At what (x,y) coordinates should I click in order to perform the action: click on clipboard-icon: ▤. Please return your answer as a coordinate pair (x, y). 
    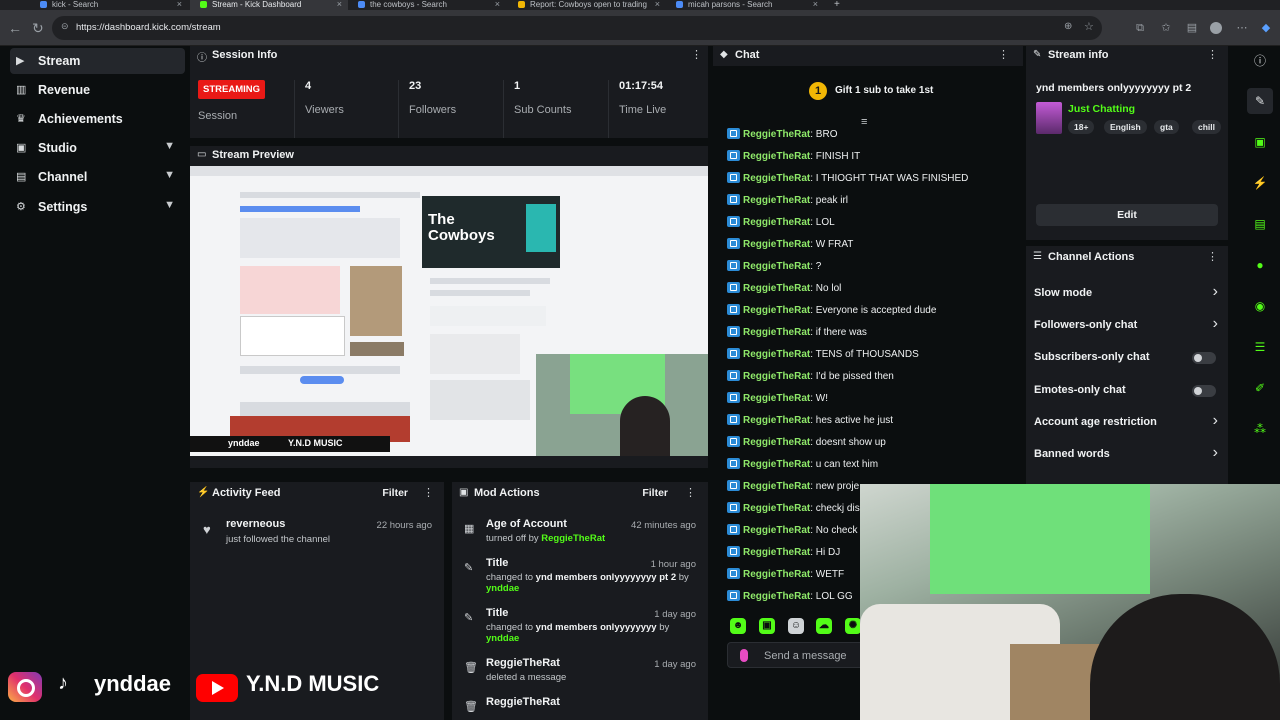
    Looking at the image, I should click on (1260, 224).